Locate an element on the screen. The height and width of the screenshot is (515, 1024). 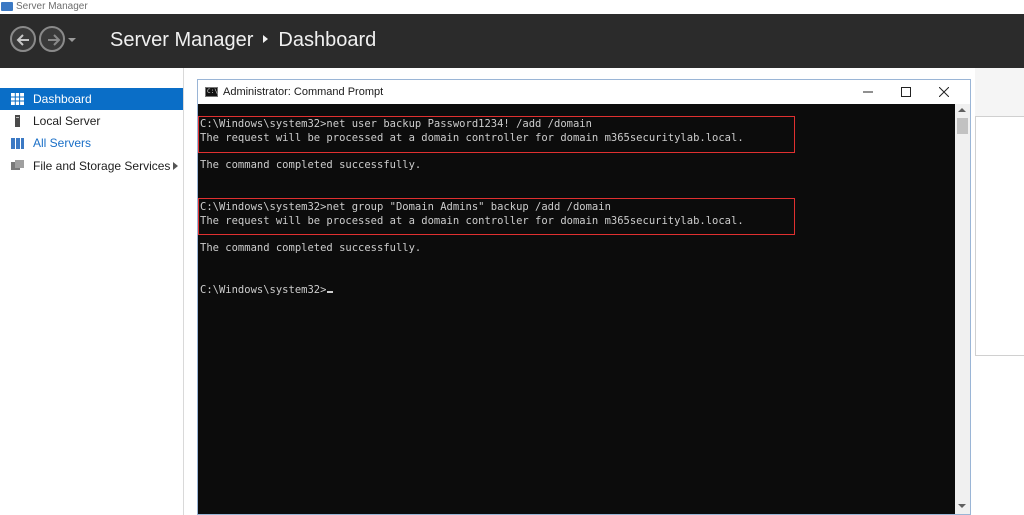
window-titlebar: Server Manager is located at coordinates (512, 7).